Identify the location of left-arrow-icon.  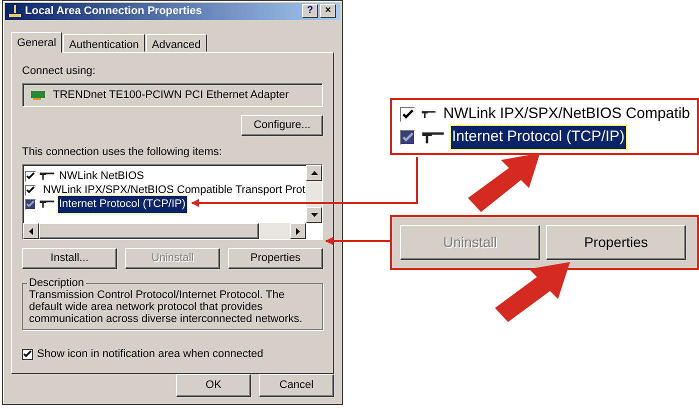
(31, 231).